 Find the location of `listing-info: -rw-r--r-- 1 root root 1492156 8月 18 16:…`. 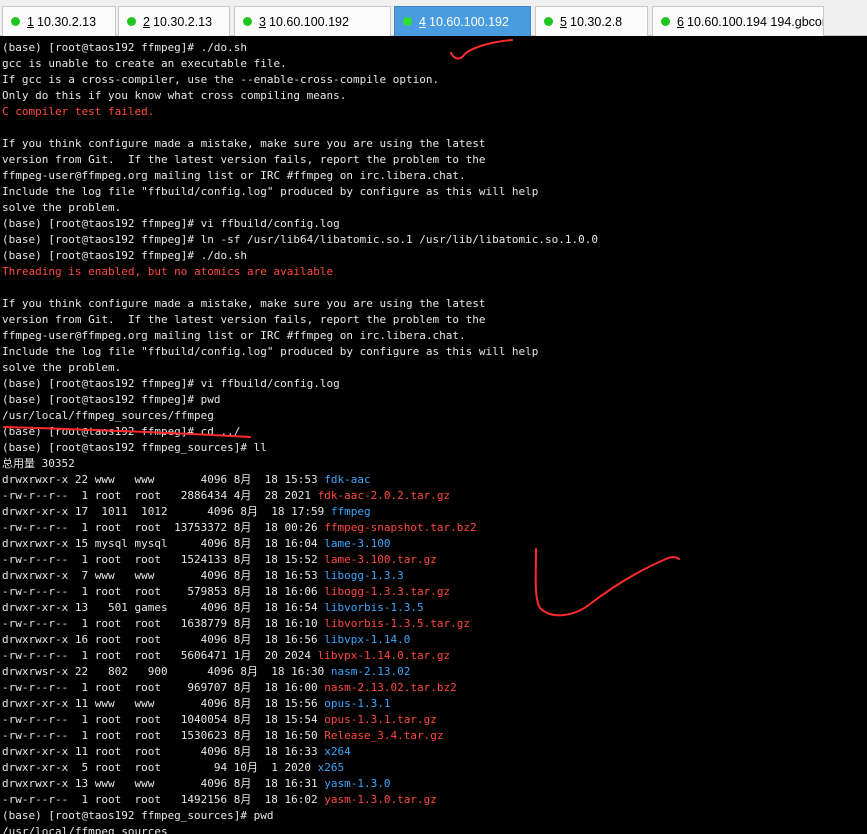

listing-info: -rw-r--r-- 1 root root 1492156 8月 18 16:… is located at coordinates (163, 799).